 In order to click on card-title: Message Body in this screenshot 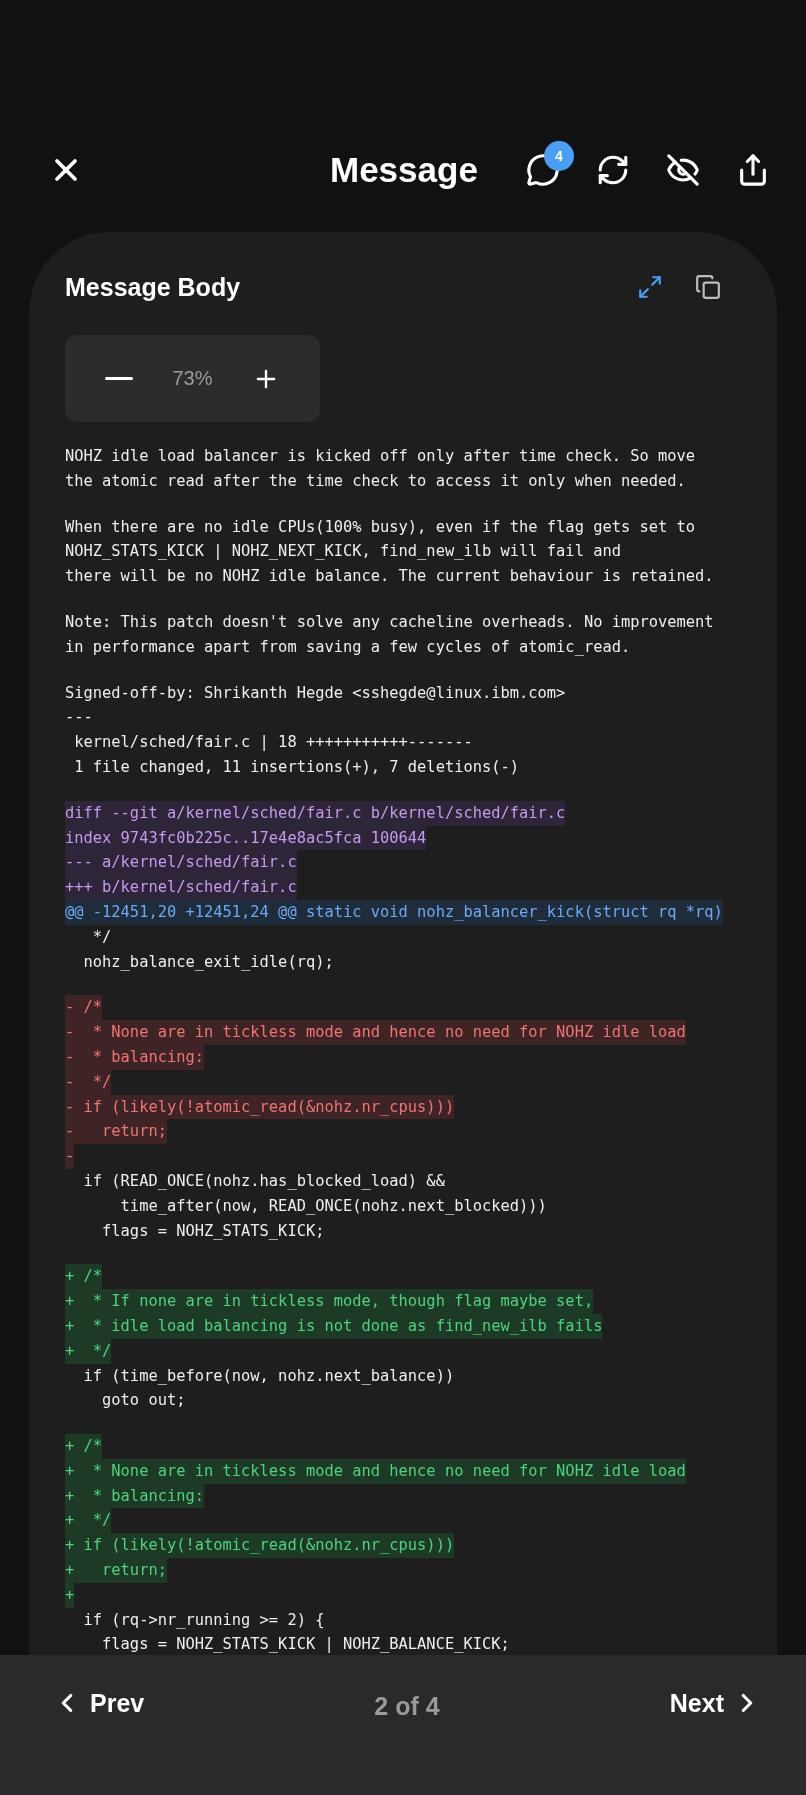, I will do `click(153, 287)`.